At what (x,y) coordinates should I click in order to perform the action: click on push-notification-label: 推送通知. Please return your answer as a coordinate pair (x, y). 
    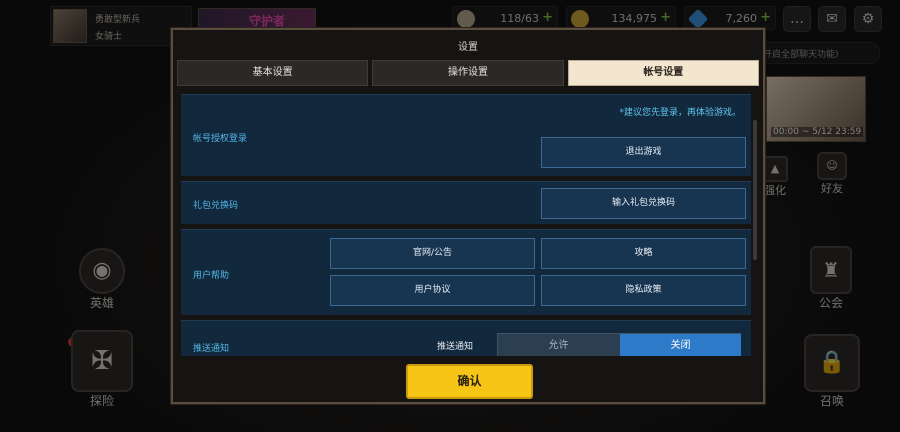
    Looking at the image, I should click on (211, 349).